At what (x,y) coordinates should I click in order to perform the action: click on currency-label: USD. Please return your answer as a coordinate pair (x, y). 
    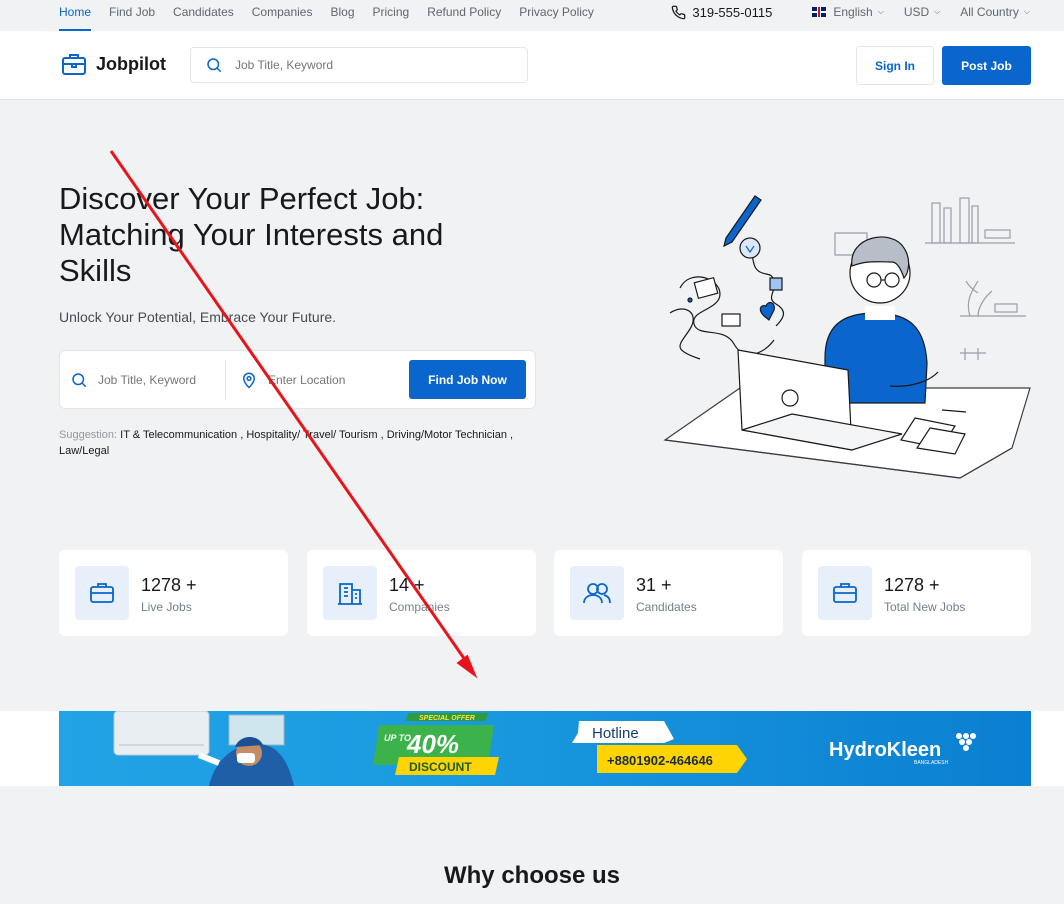
    Looking at the image, I should click on (916, 12).